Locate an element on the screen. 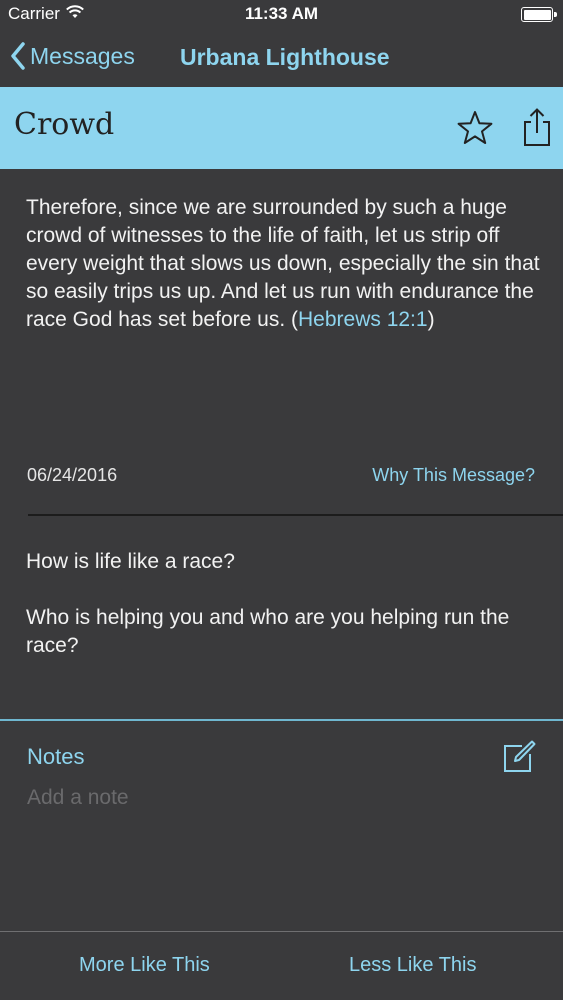 The width and height of the screenshot is (563, 1000). share-icon is located at coordinates (537, 127).